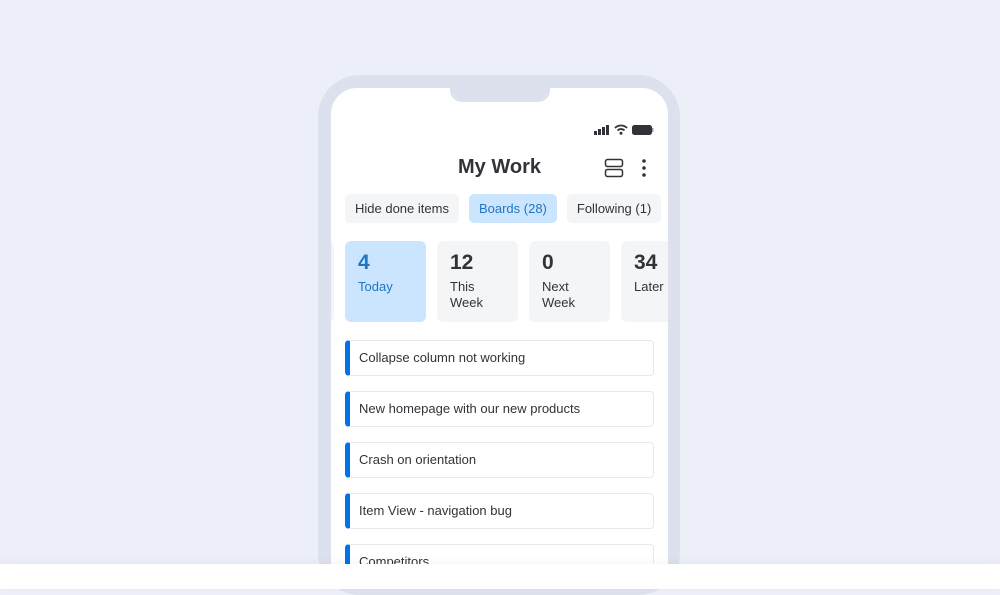 This screenshot has width=1000, height=595. I want to click on list-item: Collapse column not working, so click(499, 358).